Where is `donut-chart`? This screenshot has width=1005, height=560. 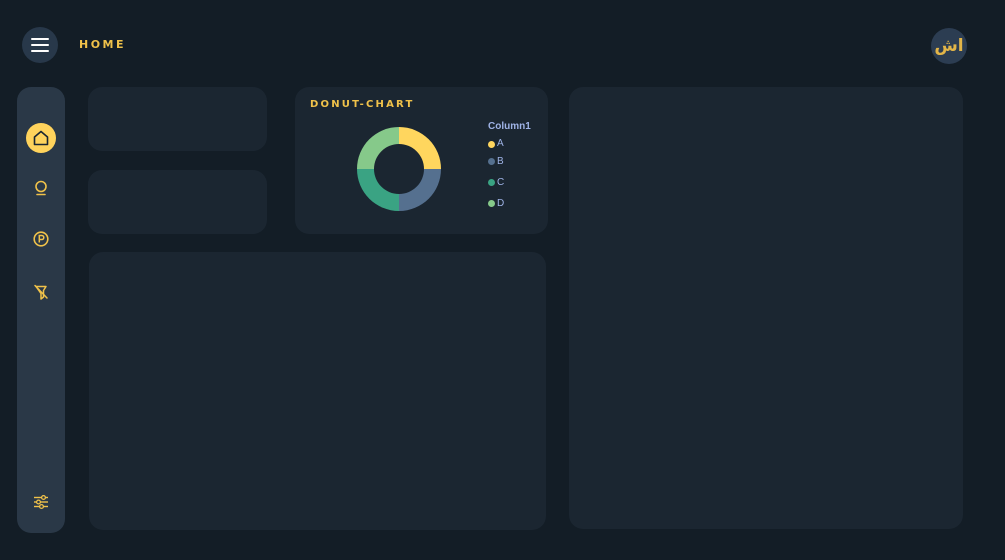
donut-chart is located at coordinates (399, 169).